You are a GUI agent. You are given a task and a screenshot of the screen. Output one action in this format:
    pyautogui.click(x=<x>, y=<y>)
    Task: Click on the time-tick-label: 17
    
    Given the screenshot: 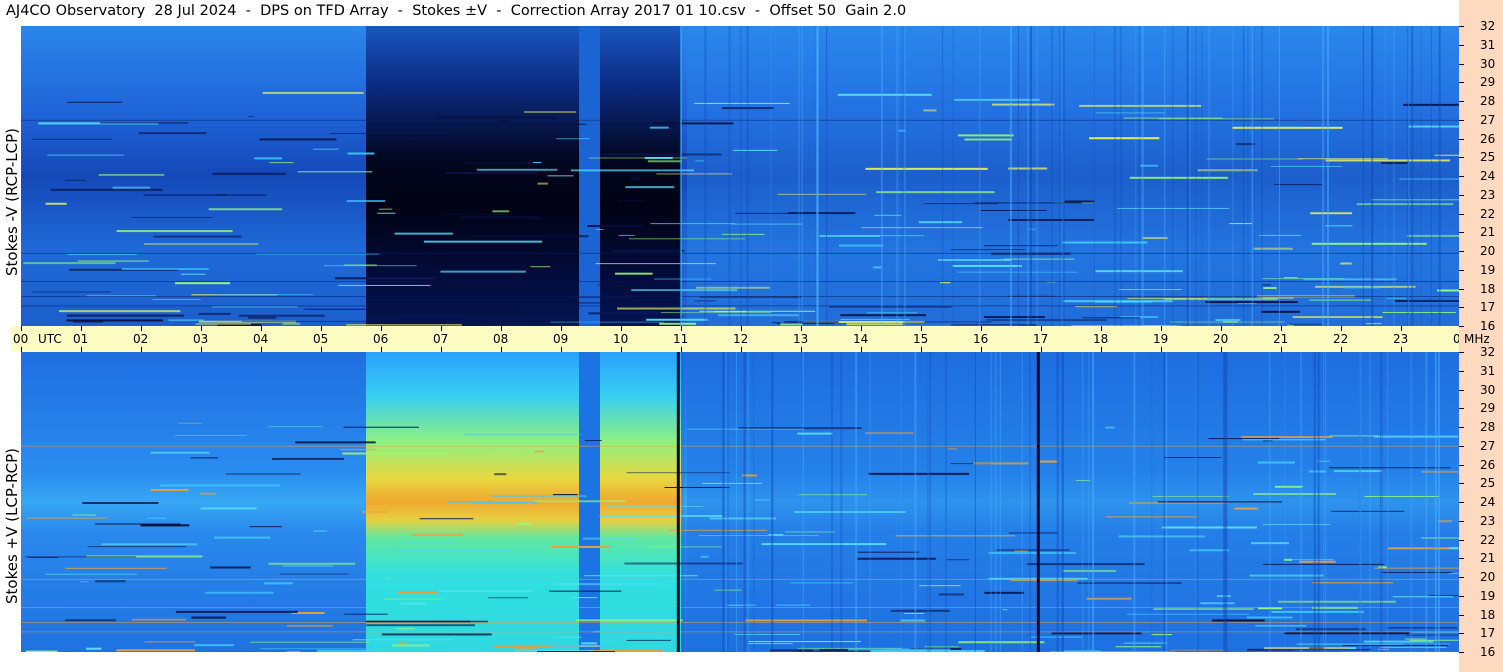 What is the action you would take?
    pyautogui.click(x=1041, y=339)
    